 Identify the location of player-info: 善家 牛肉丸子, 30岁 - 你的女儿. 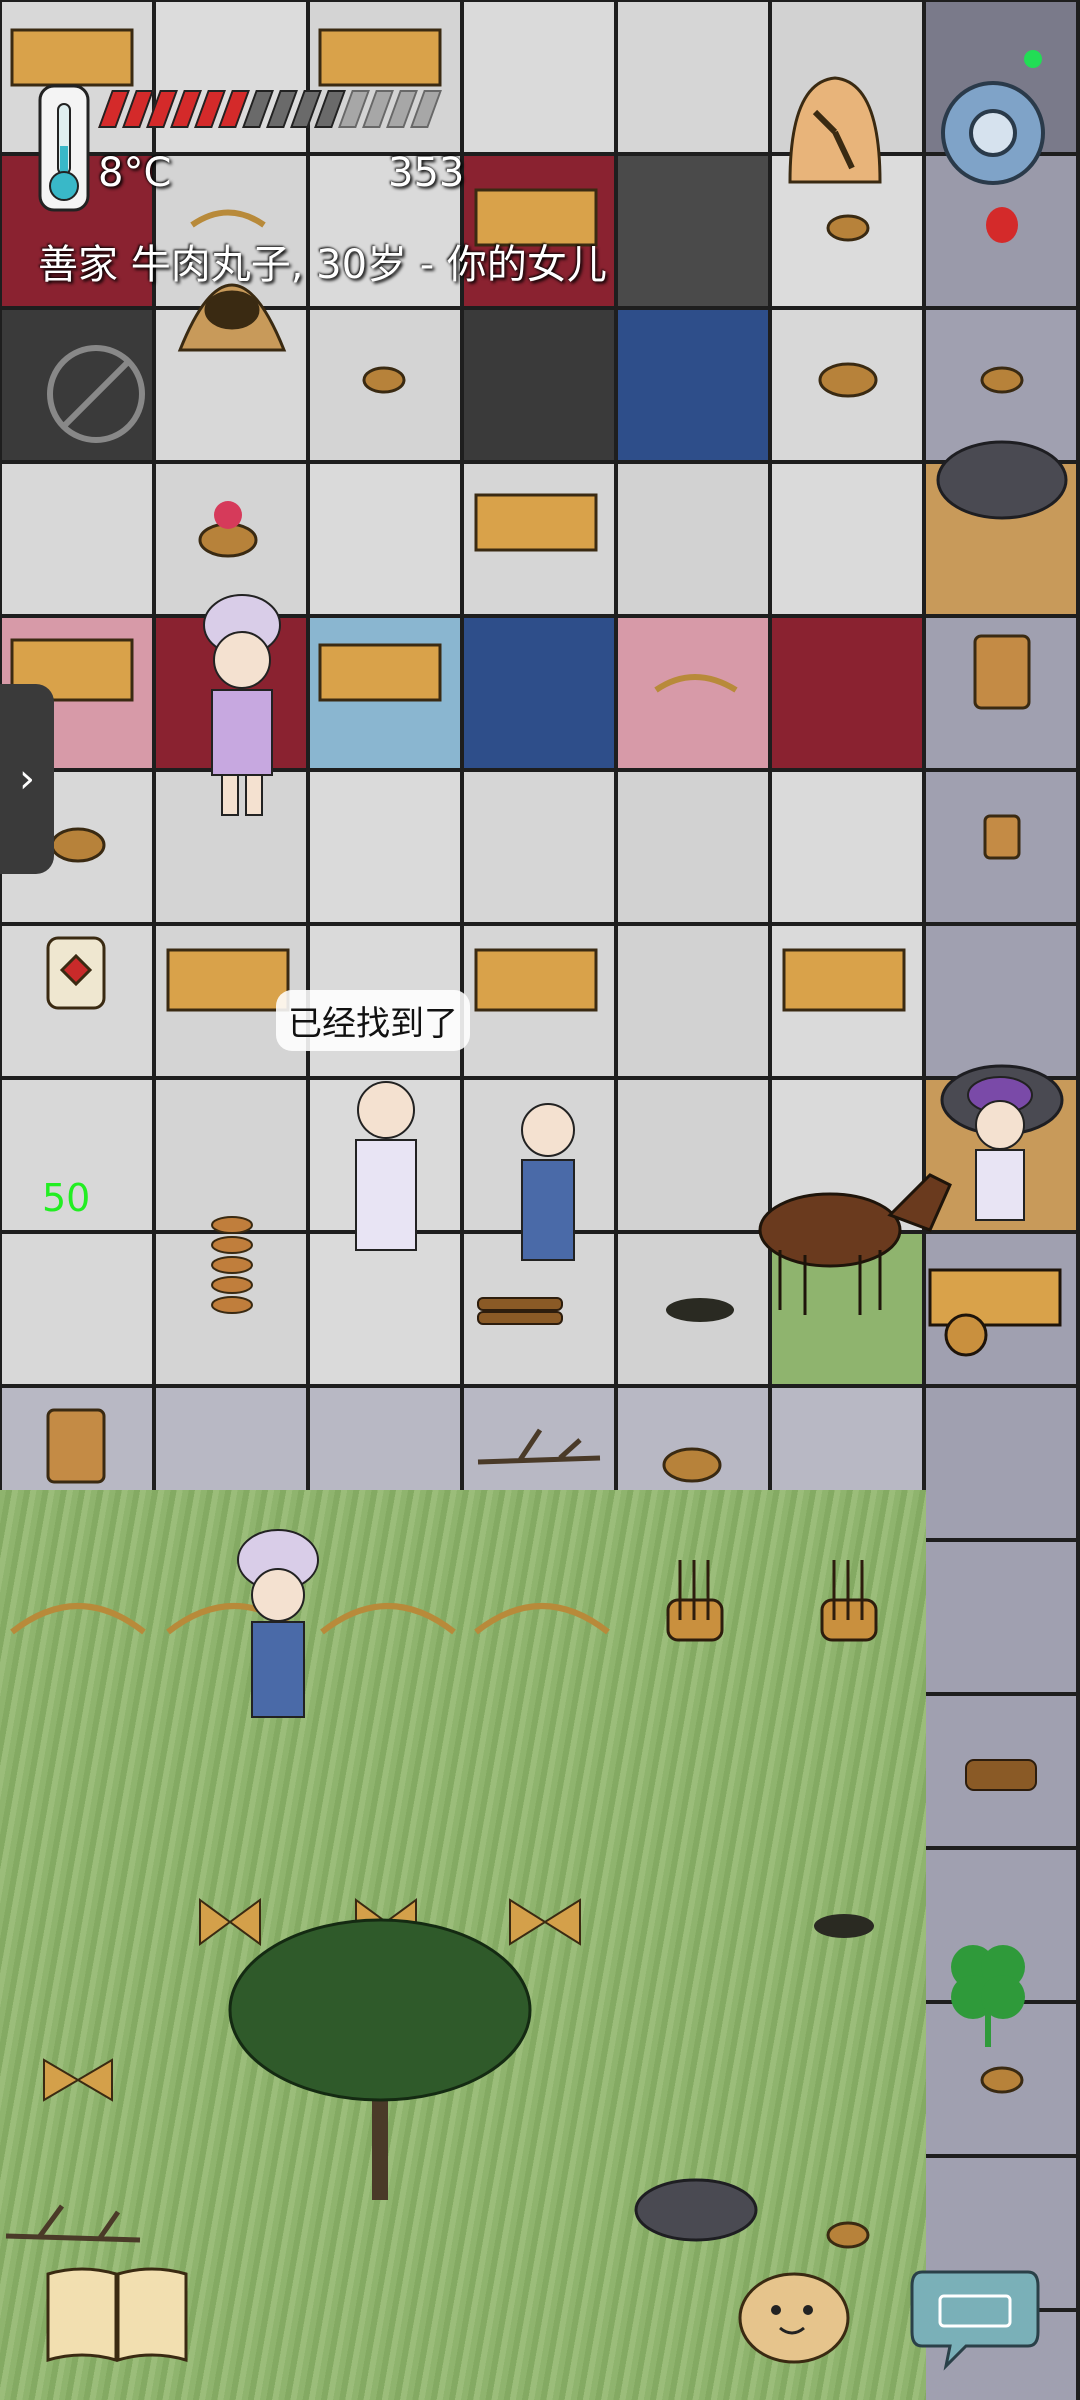
(322, 265).